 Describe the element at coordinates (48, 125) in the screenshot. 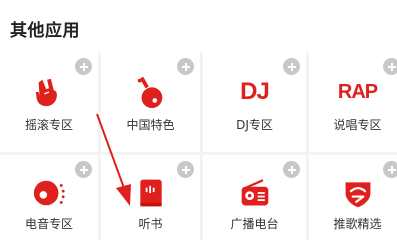

I see `app-label: 摇滚专区` at that location.